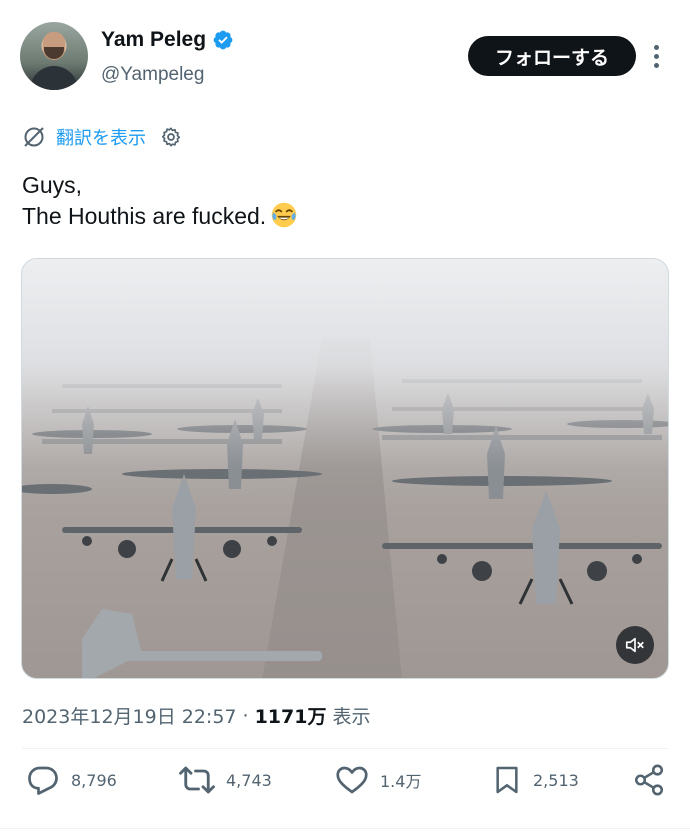  Describe the element at coordinates (401, 781) in the screenshot. I see `like-count: 1.4万` at that location.